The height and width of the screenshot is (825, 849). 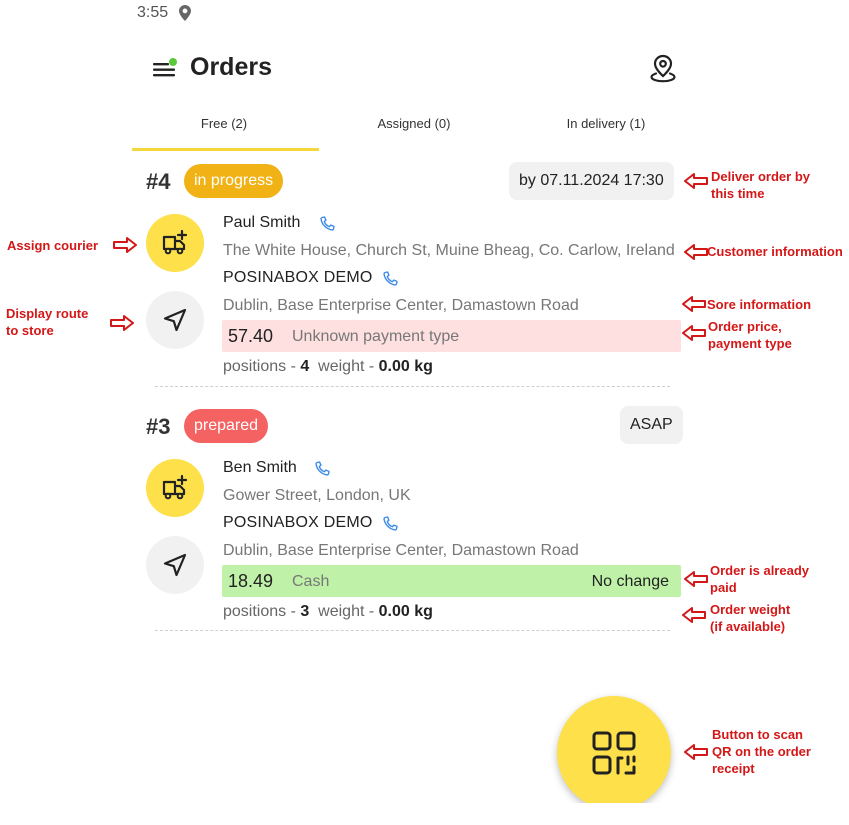 I want to click on menu-icon, so click(x=165, y=69).